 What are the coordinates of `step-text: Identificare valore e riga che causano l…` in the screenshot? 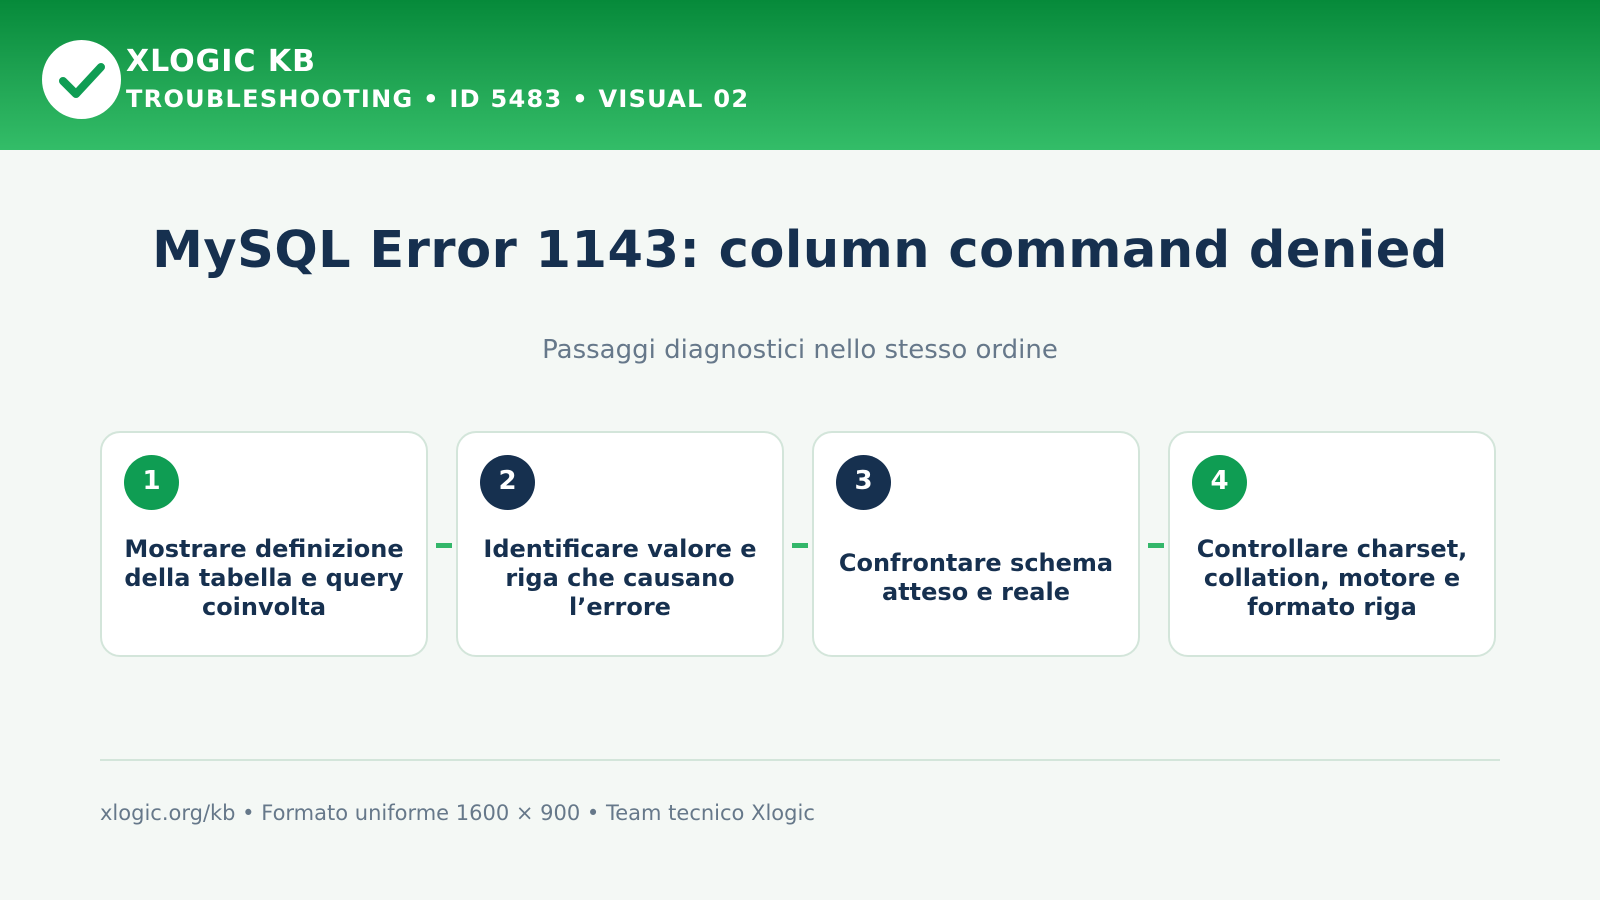 It's located at (620, 578).